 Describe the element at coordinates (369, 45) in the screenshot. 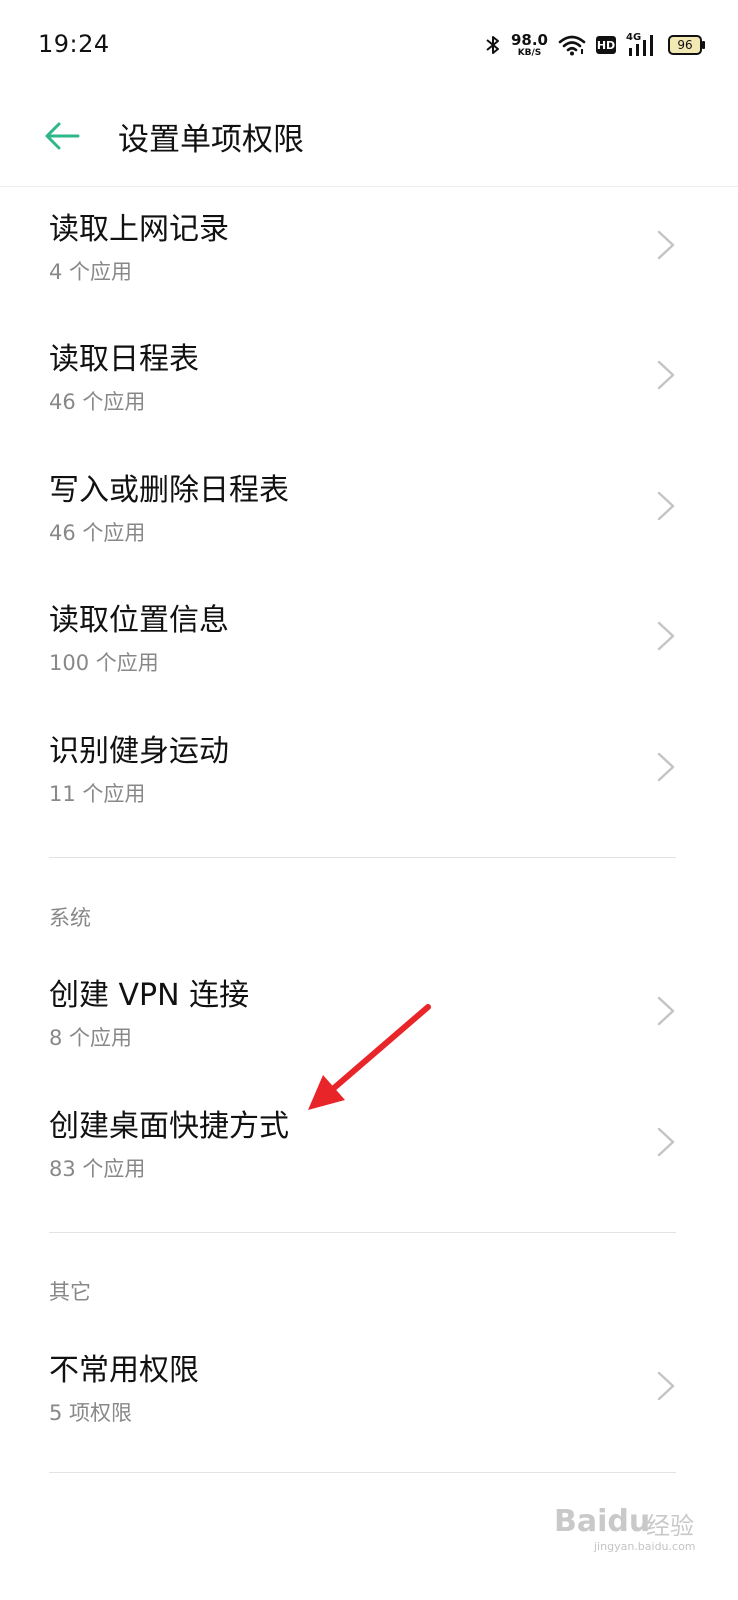

I see `status-bar: 19:24 98.0 KB/S HD 4G 96` at that location.